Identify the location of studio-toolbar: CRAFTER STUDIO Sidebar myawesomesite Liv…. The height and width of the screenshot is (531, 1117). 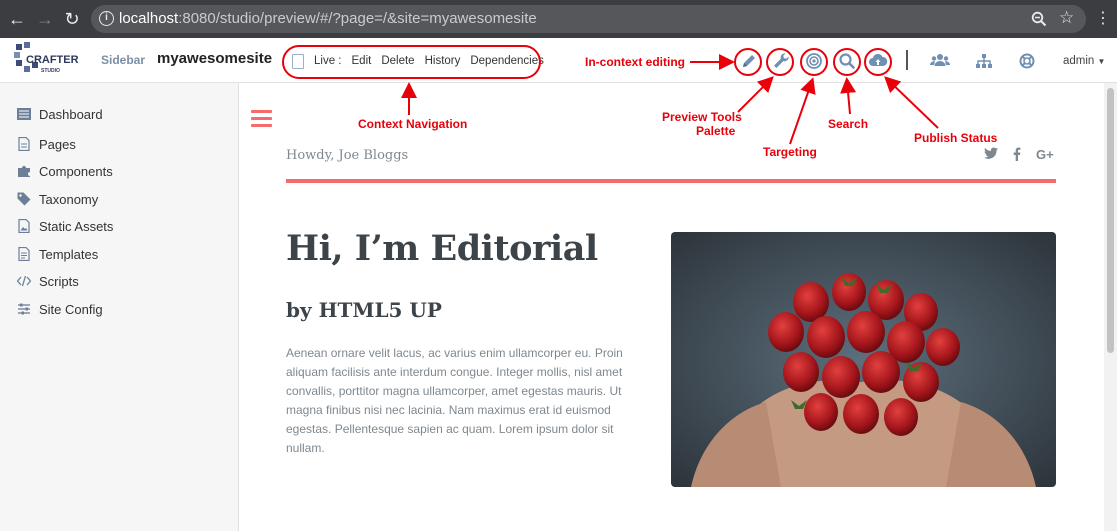
(558, 60).